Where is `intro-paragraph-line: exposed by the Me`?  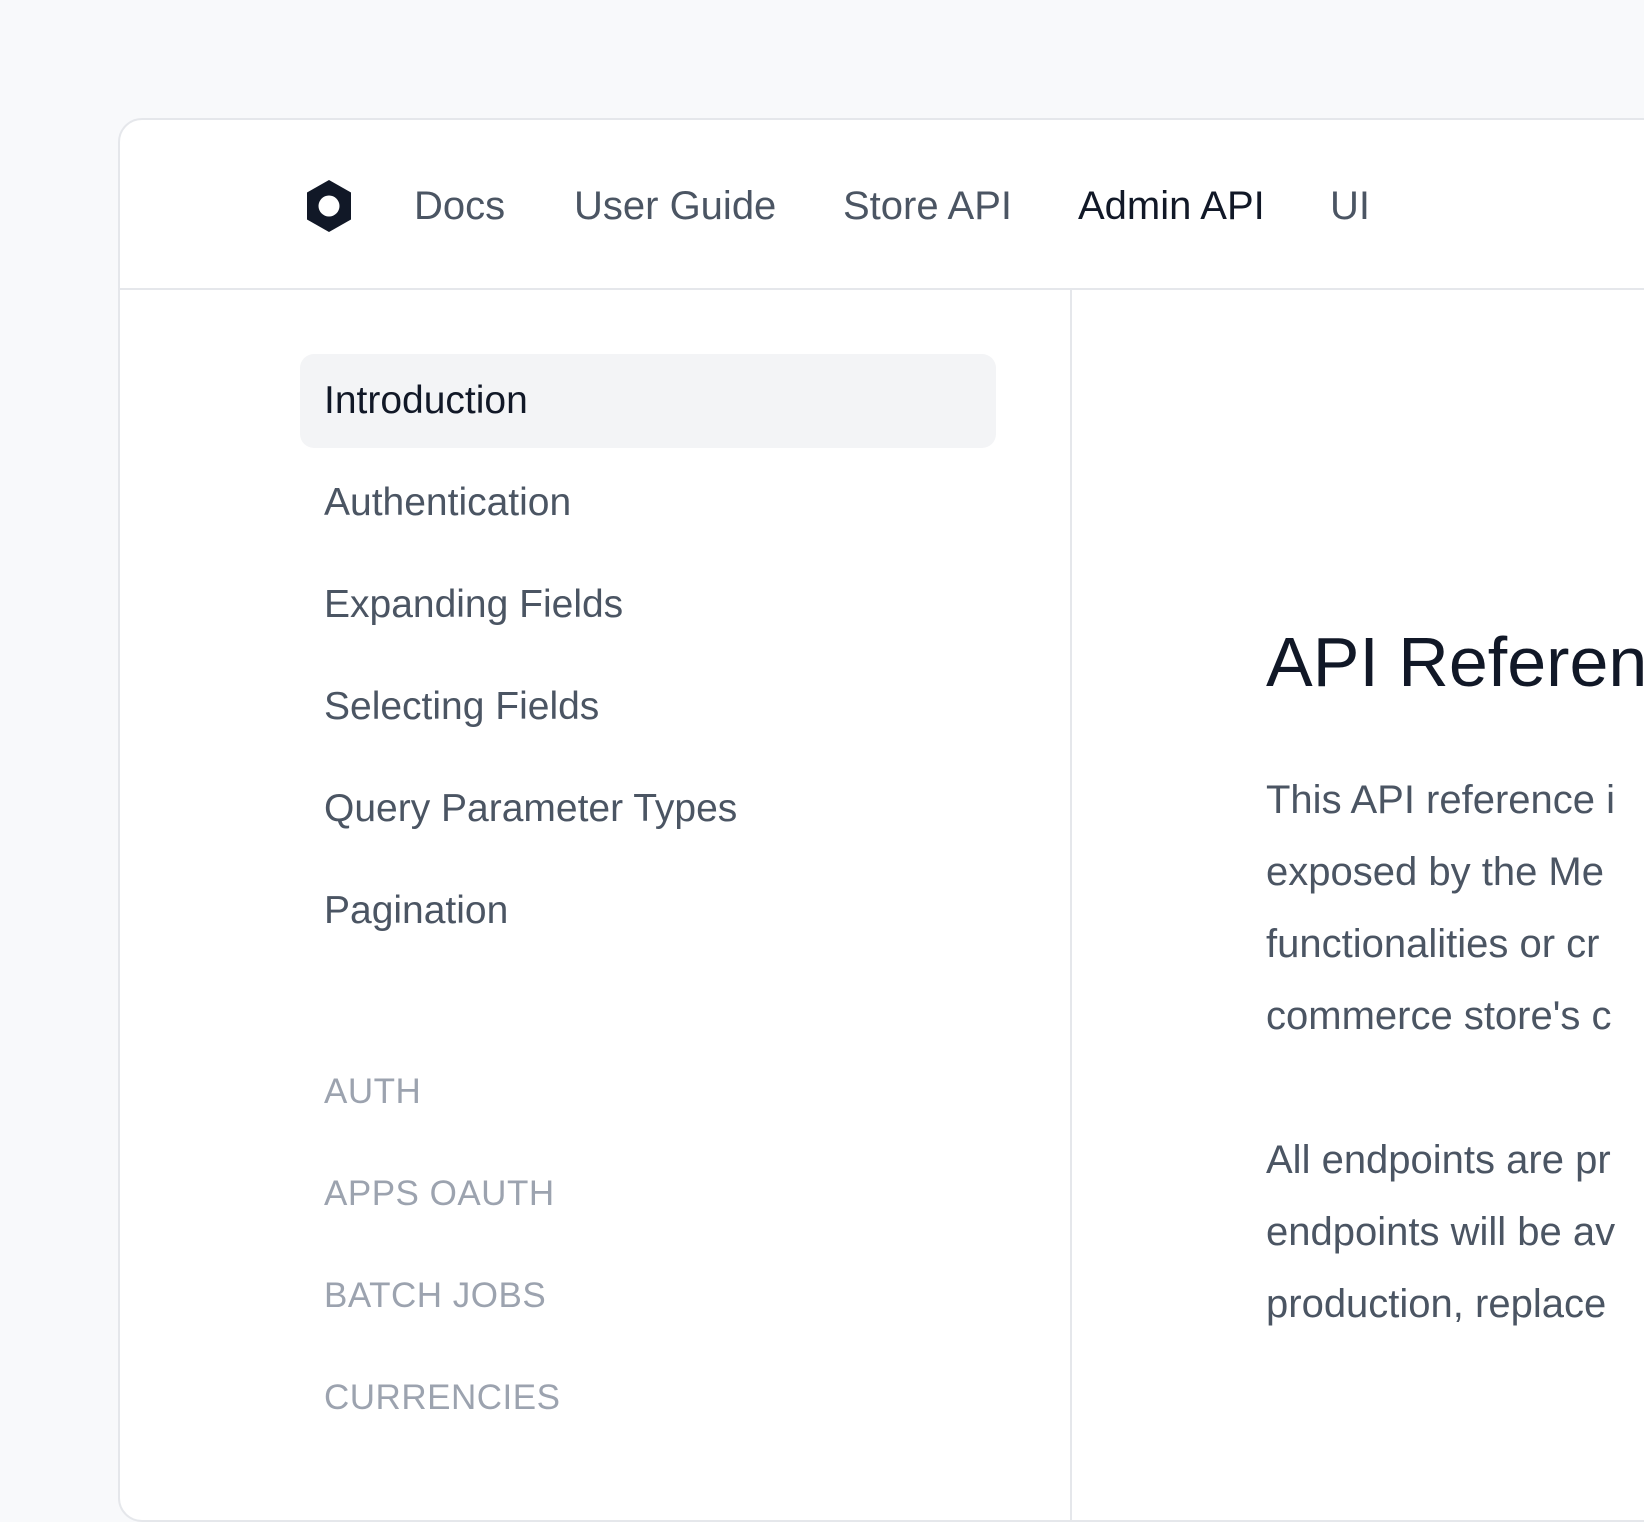
intro-paragraph-line: exposed by the Me is located at coordinates (1435, 872).